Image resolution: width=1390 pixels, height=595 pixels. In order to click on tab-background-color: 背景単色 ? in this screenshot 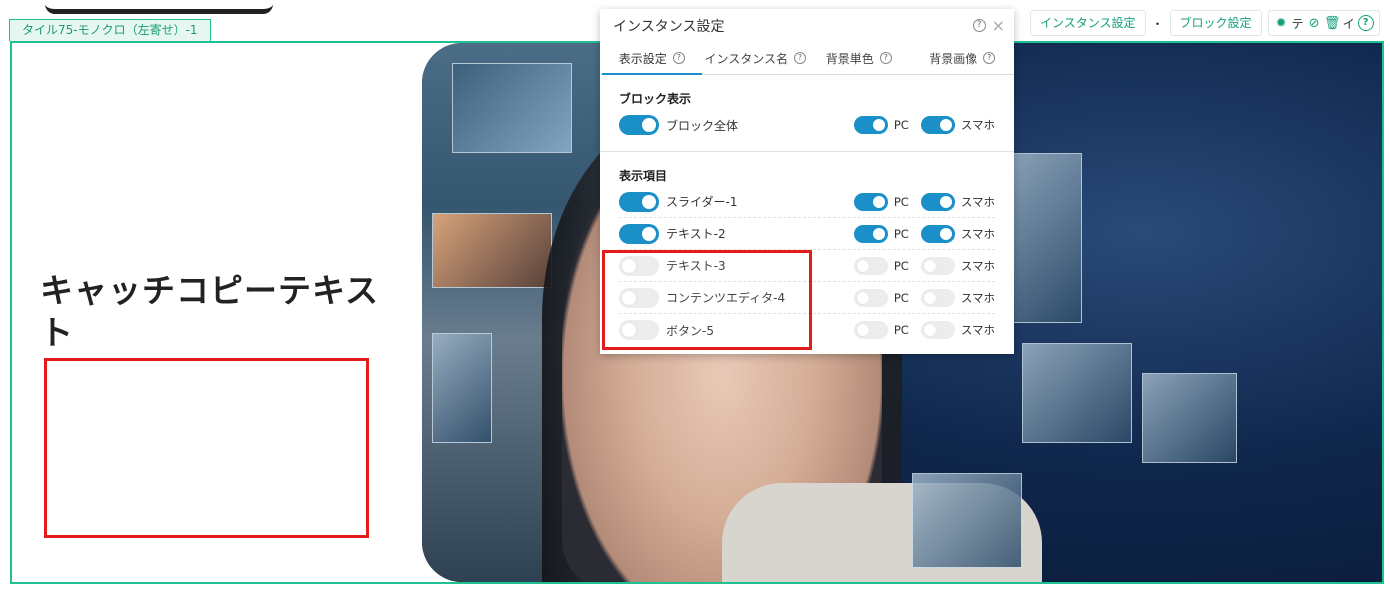, I will do `click(859, 58)`.